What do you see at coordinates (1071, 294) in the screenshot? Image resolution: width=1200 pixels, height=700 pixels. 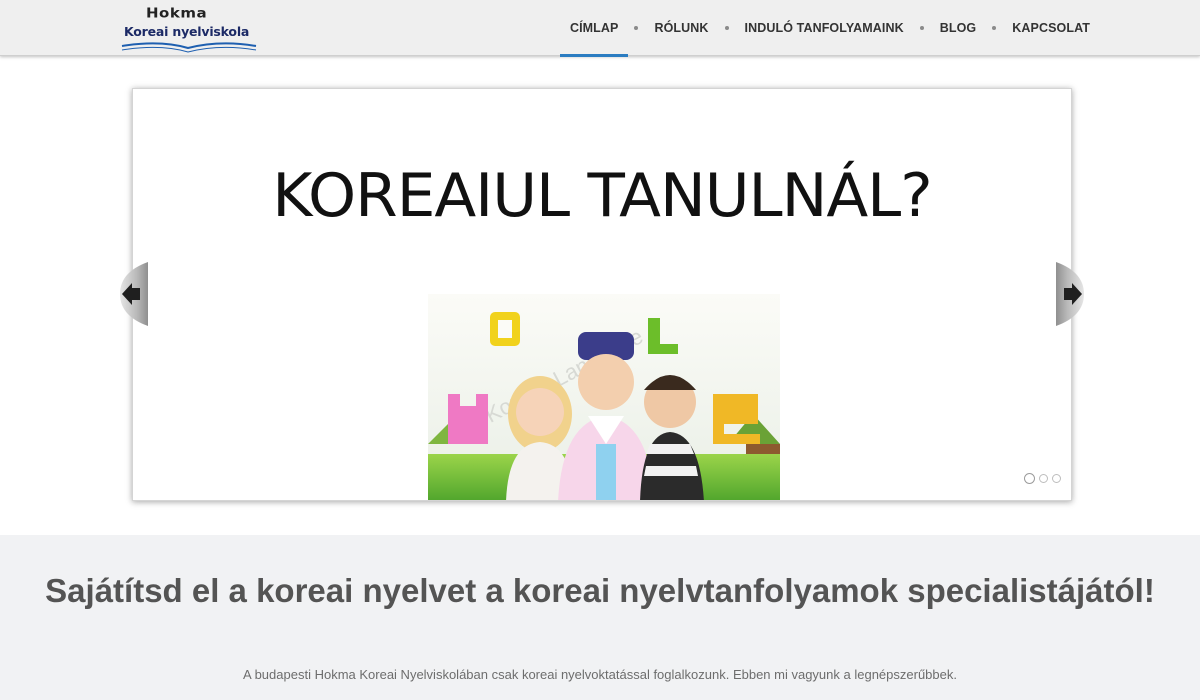 I see `arrow-right-icon` at bounding box center [1071, 294].